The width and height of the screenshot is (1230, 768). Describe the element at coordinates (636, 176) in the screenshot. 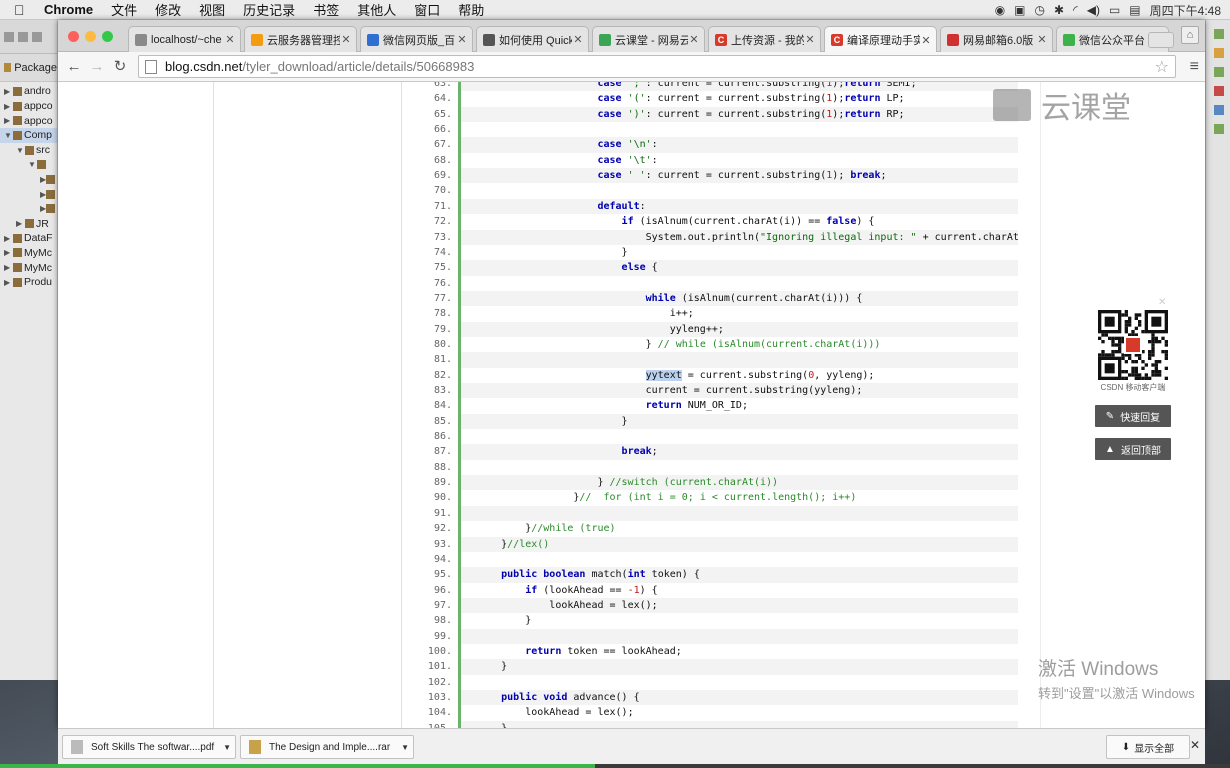

I see `code-token: ' '` at that location.